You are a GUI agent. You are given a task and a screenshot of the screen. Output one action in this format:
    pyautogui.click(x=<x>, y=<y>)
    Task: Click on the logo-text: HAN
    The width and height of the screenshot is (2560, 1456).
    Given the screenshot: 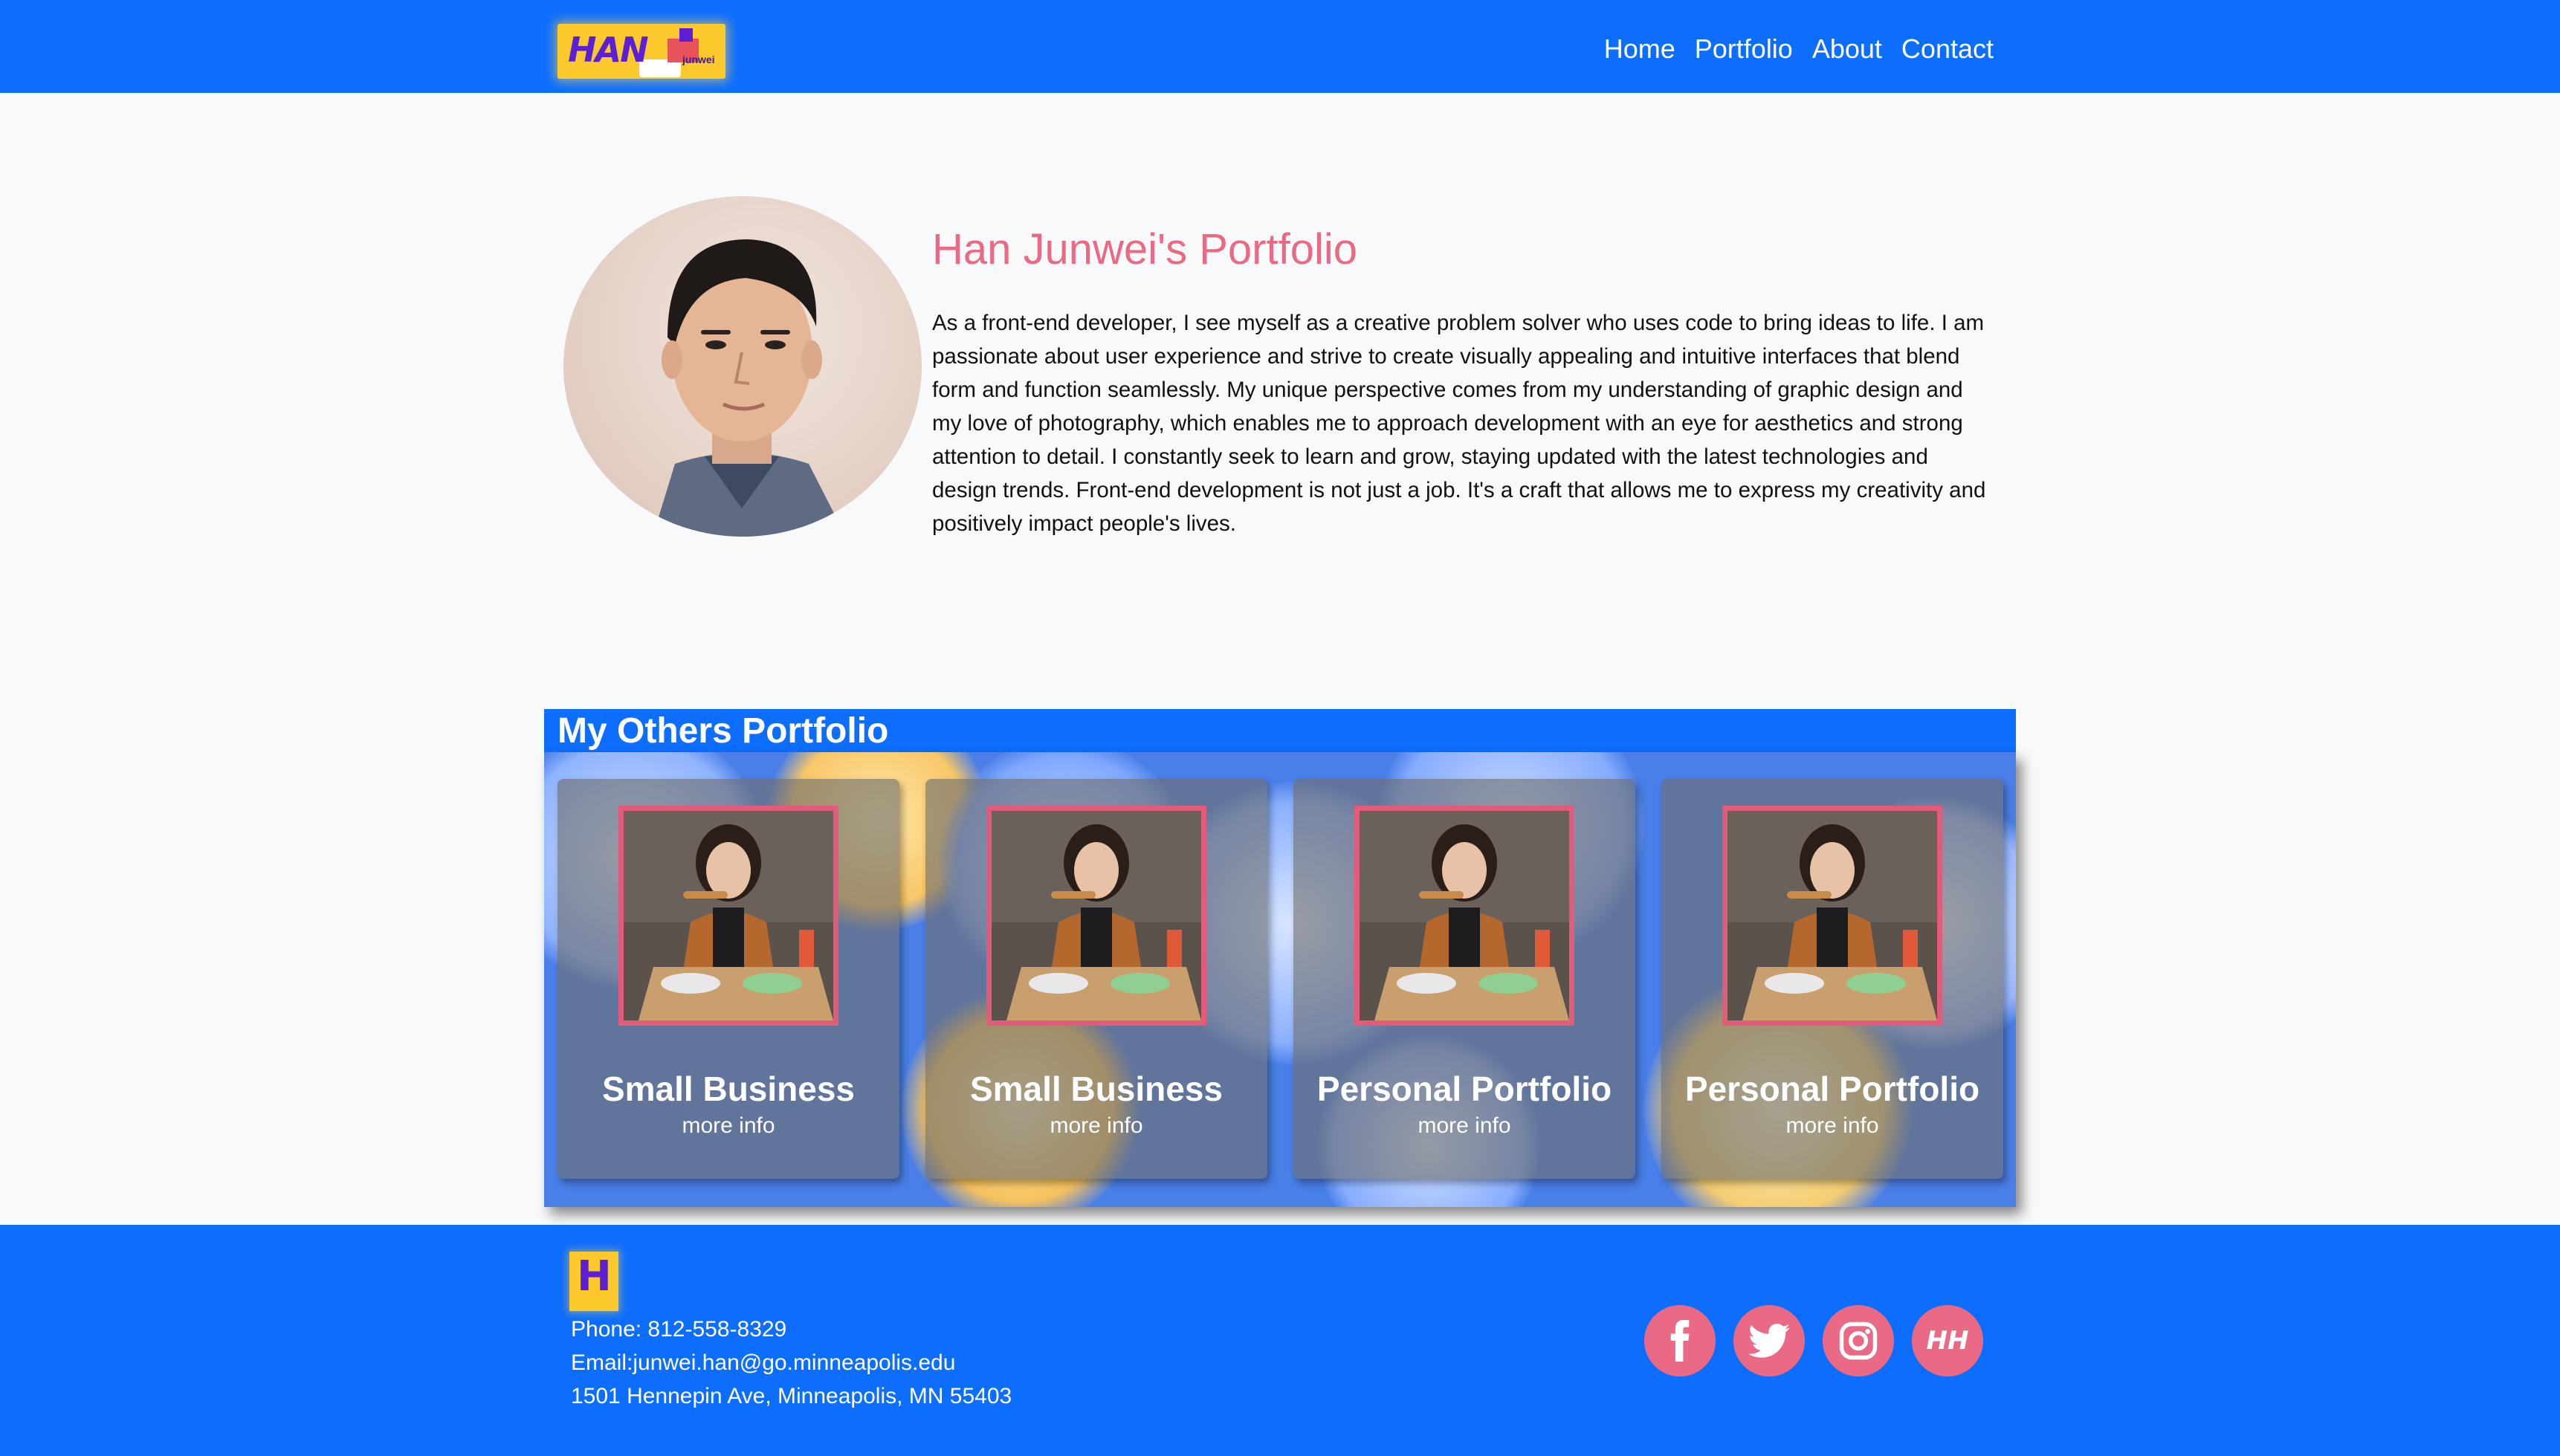 What is the action you would take?
    pyautogui.click(x=608, y=50)
    